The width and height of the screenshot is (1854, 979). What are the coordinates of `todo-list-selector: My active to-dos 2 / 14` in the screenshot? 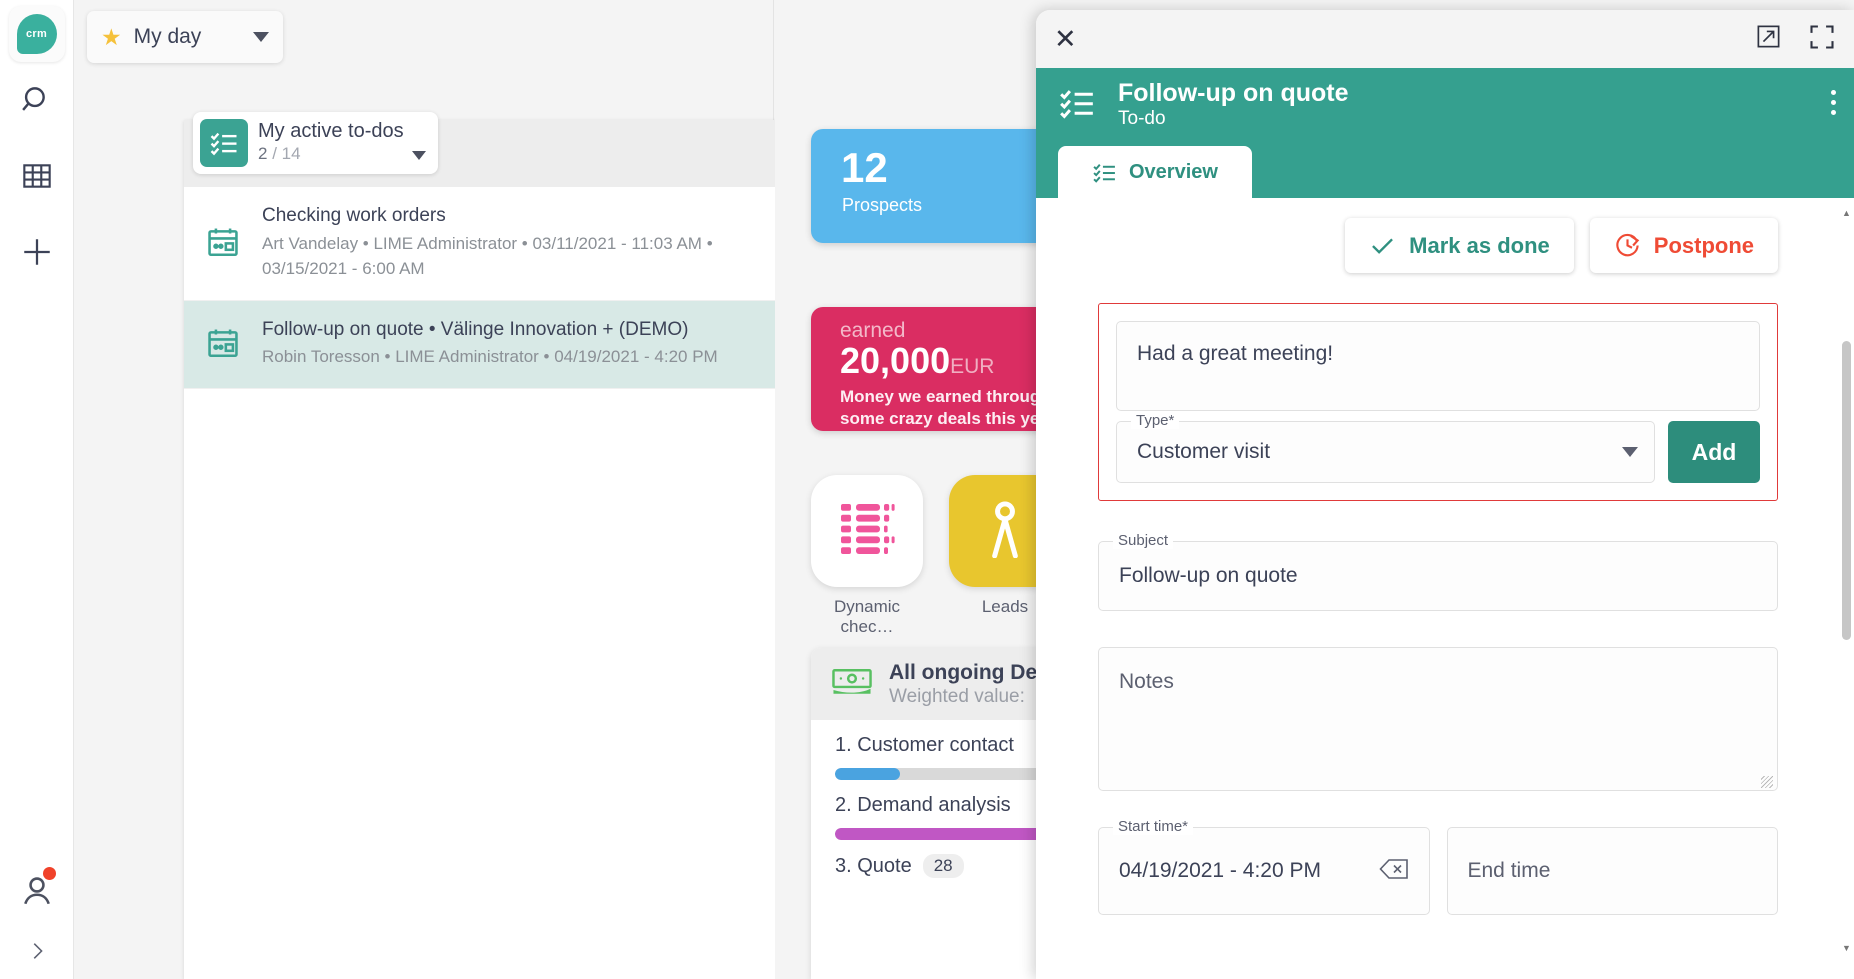 It's located at (315, 143).